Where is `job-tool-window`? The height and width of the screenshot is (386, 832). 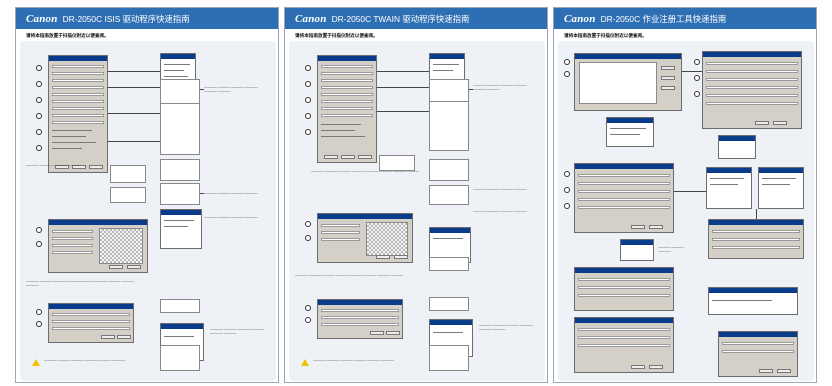 job-tool-window is located at coordinates (628, 82).